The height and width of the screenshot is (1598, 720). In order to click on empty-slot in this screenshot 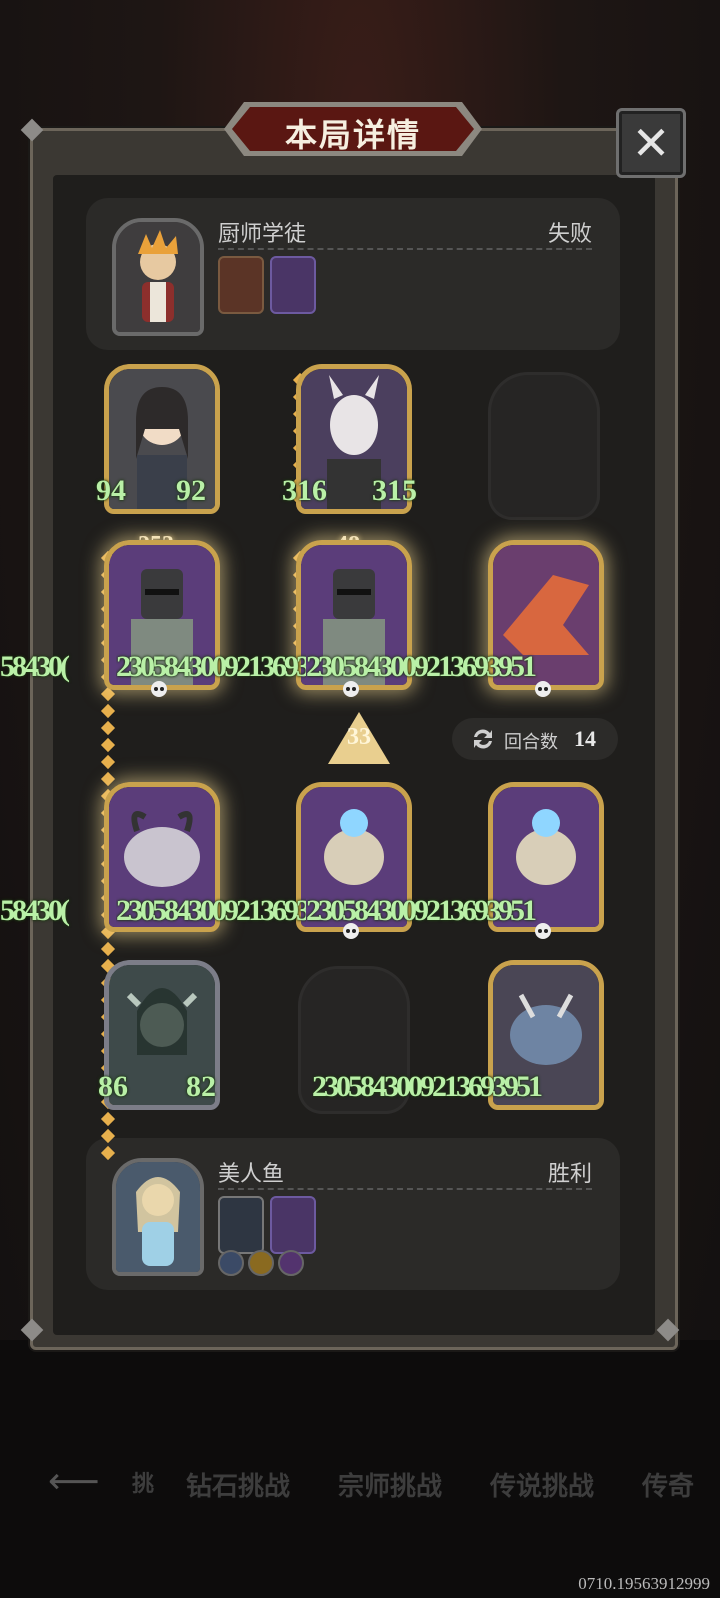, I will do `click(544, 446)`.